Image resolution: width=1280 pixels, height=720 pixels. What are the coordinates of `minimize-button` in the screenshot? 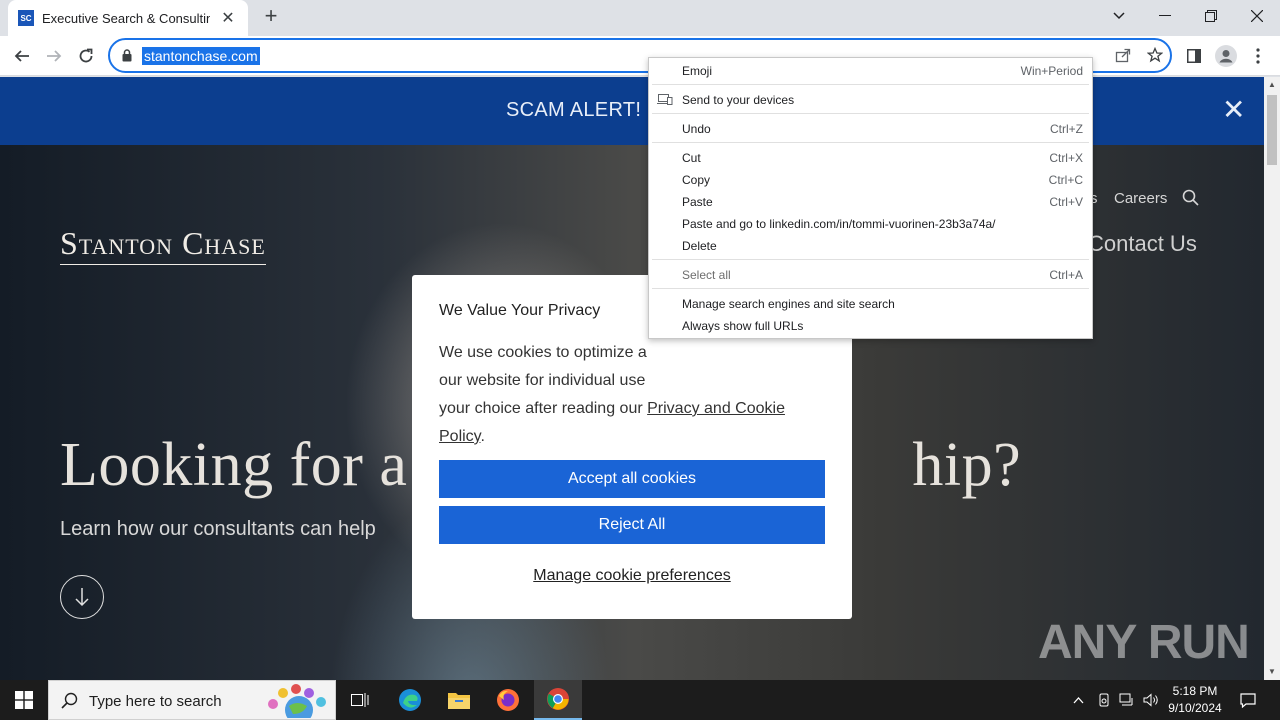 It's located at (1165, 16).